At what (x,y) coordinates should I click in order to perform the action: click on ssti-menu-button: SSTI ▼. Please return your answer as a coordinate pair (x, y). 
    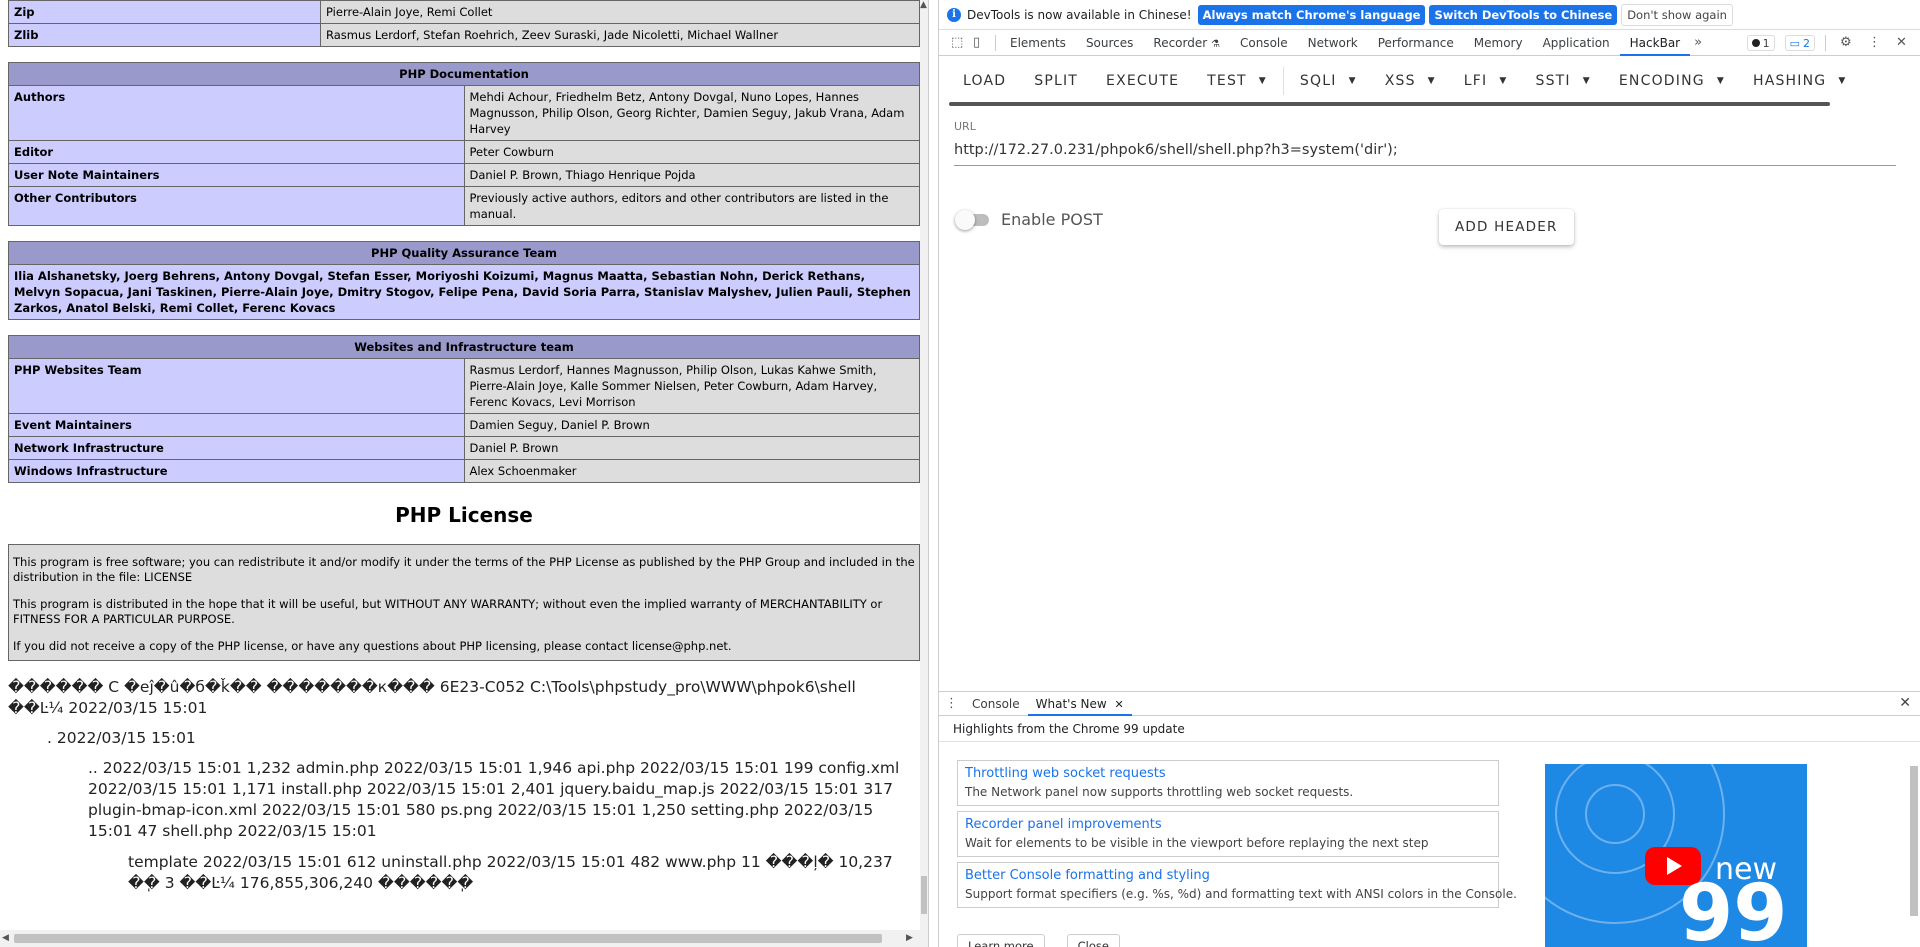
    Looking at the image, I should click on (1563, 81).